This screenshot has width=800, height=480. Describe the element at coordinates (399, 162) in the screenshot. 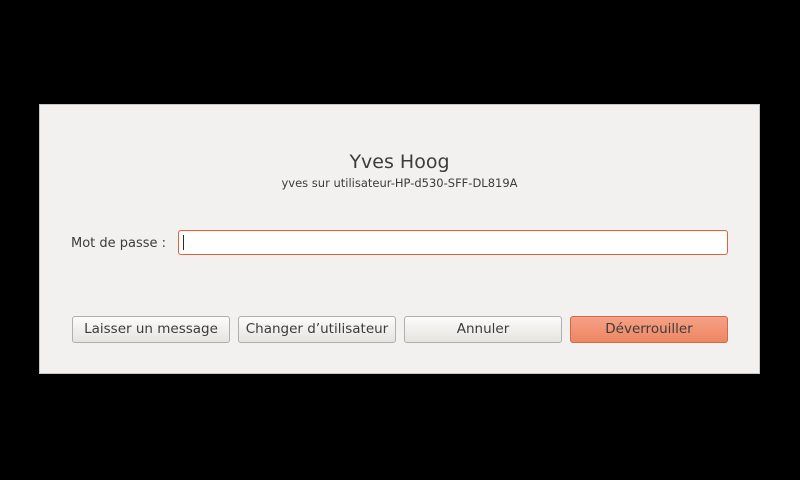

I see `user-name: Yves Hoog` at that location.